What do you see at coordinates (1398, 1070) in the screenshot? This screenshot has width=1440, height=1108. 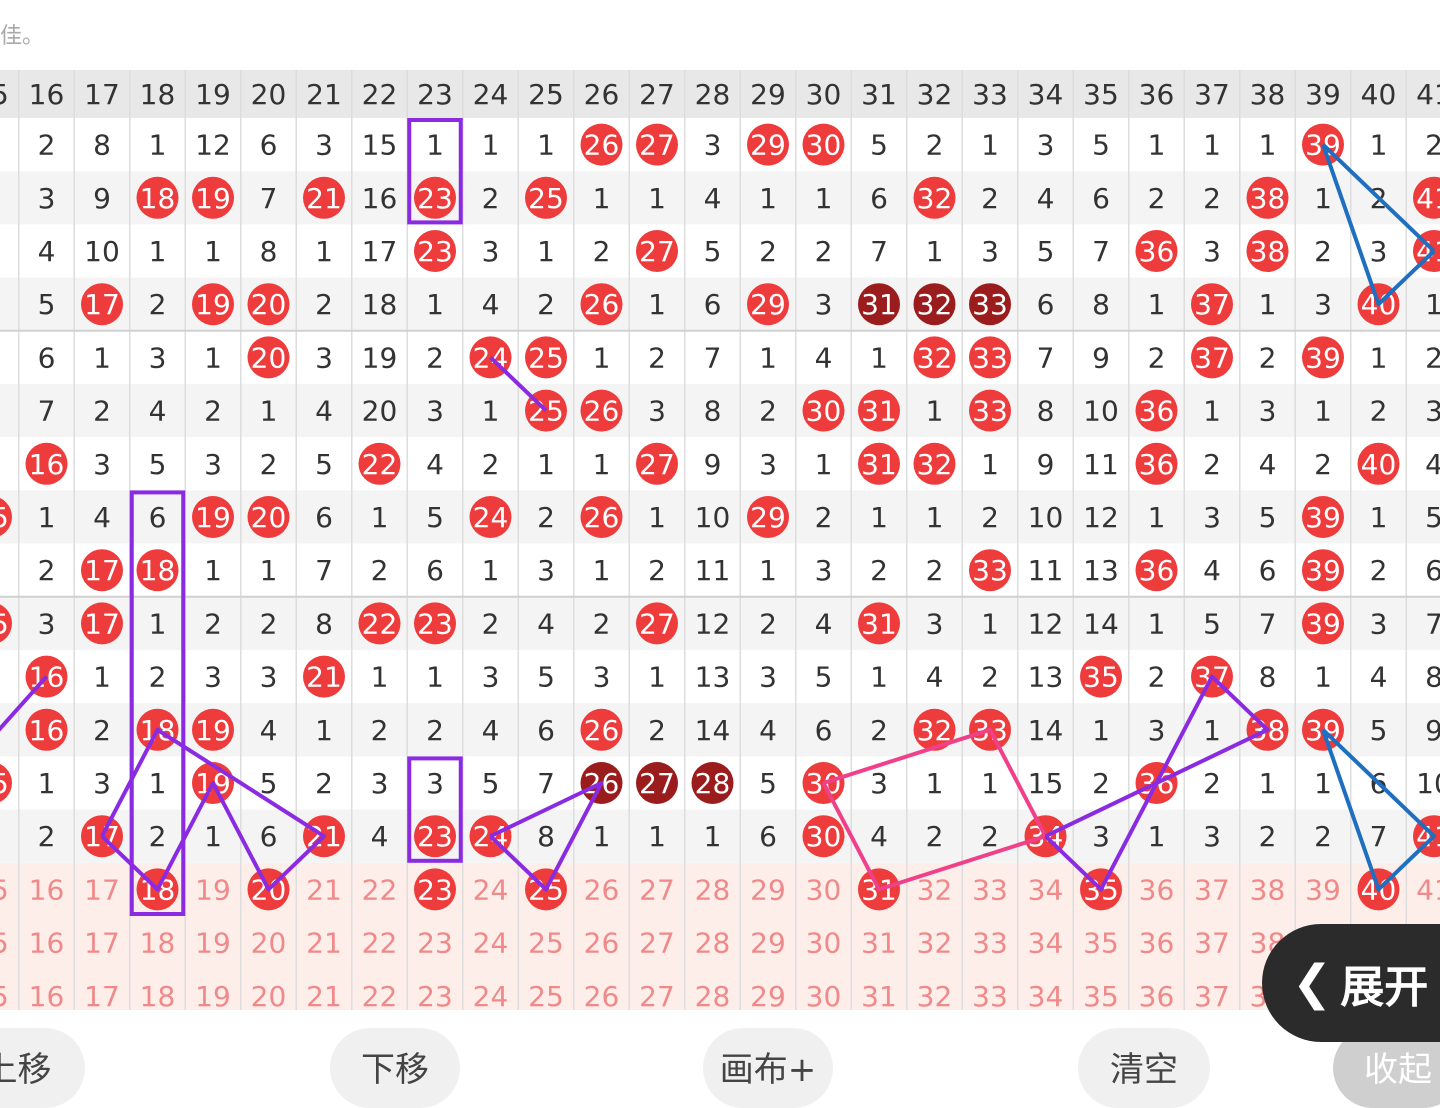 I see `collapse-label: 收起` at bounding box center [1398, 1070].